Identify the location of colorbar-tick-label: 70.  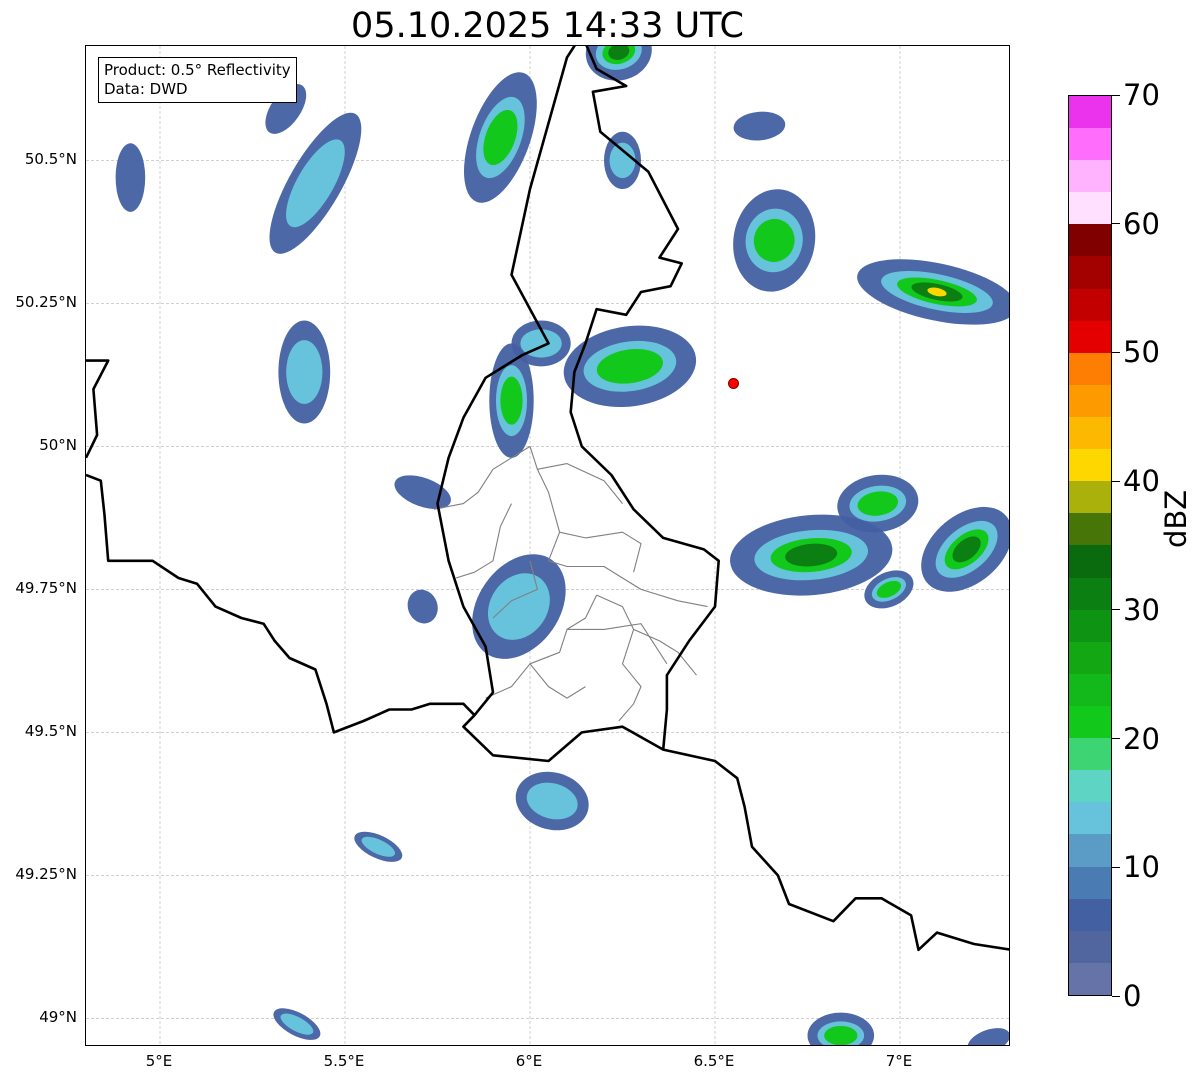
(1141, 95).